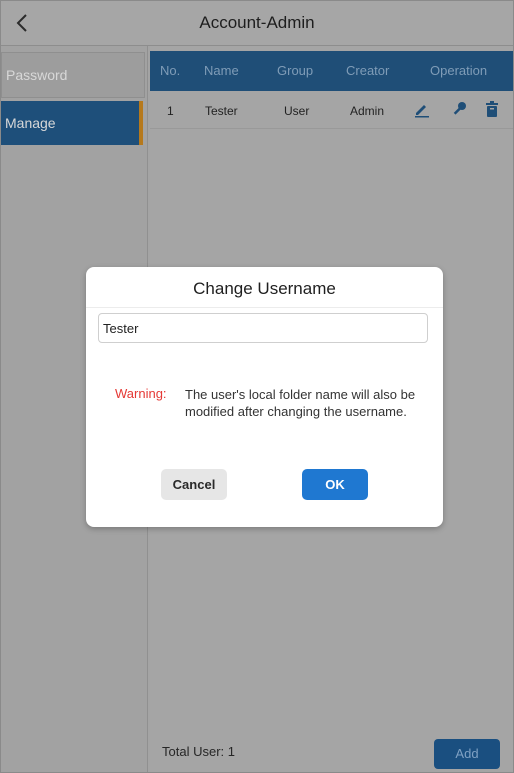  I want to click on edit-icon, so click(422, 109).